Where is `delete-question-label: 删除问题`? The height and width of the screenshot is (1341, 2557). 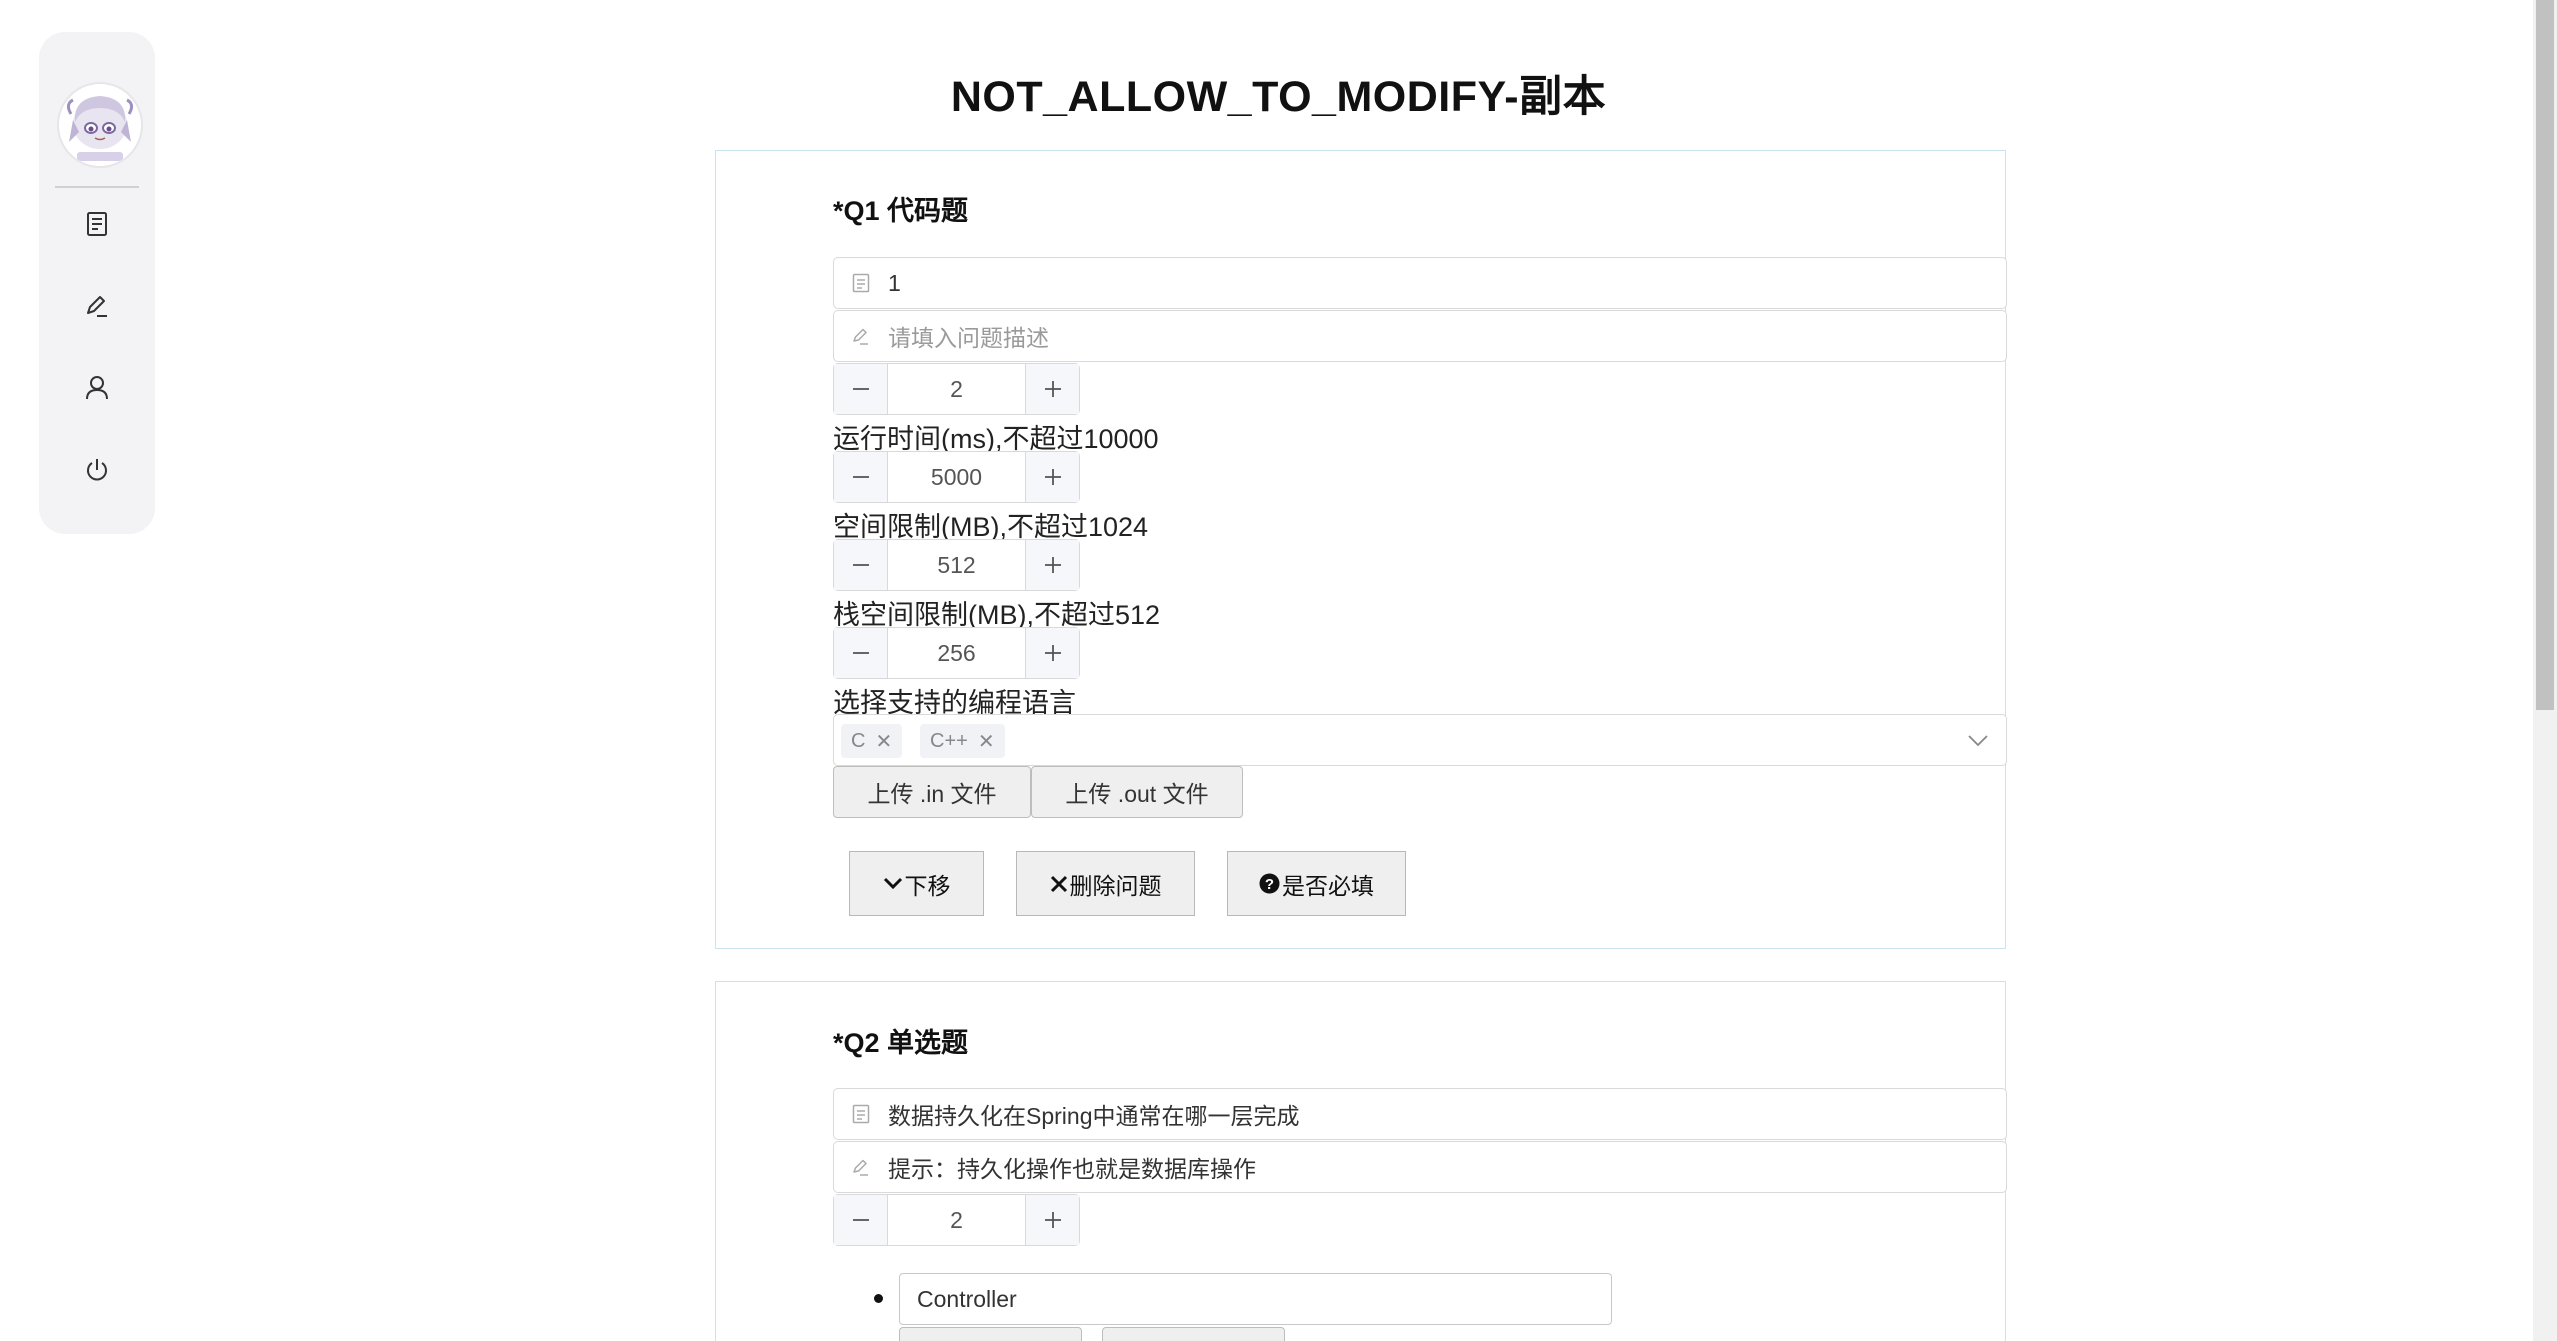 delete-question-label: 删除问题 is located at coordinates (1115, 885).